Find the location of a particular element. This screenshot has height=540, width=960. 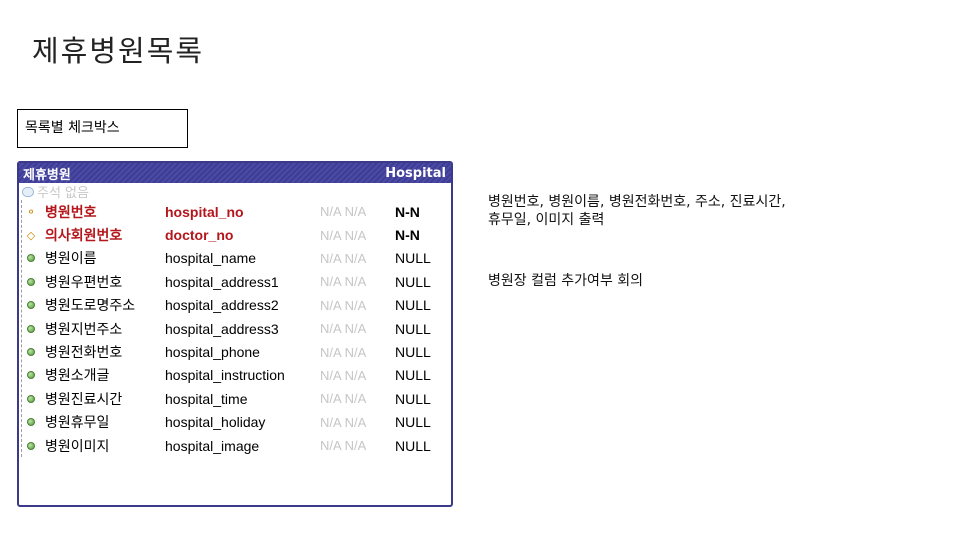

column-name-en: hospital_name is located at coordinates (211, 258).